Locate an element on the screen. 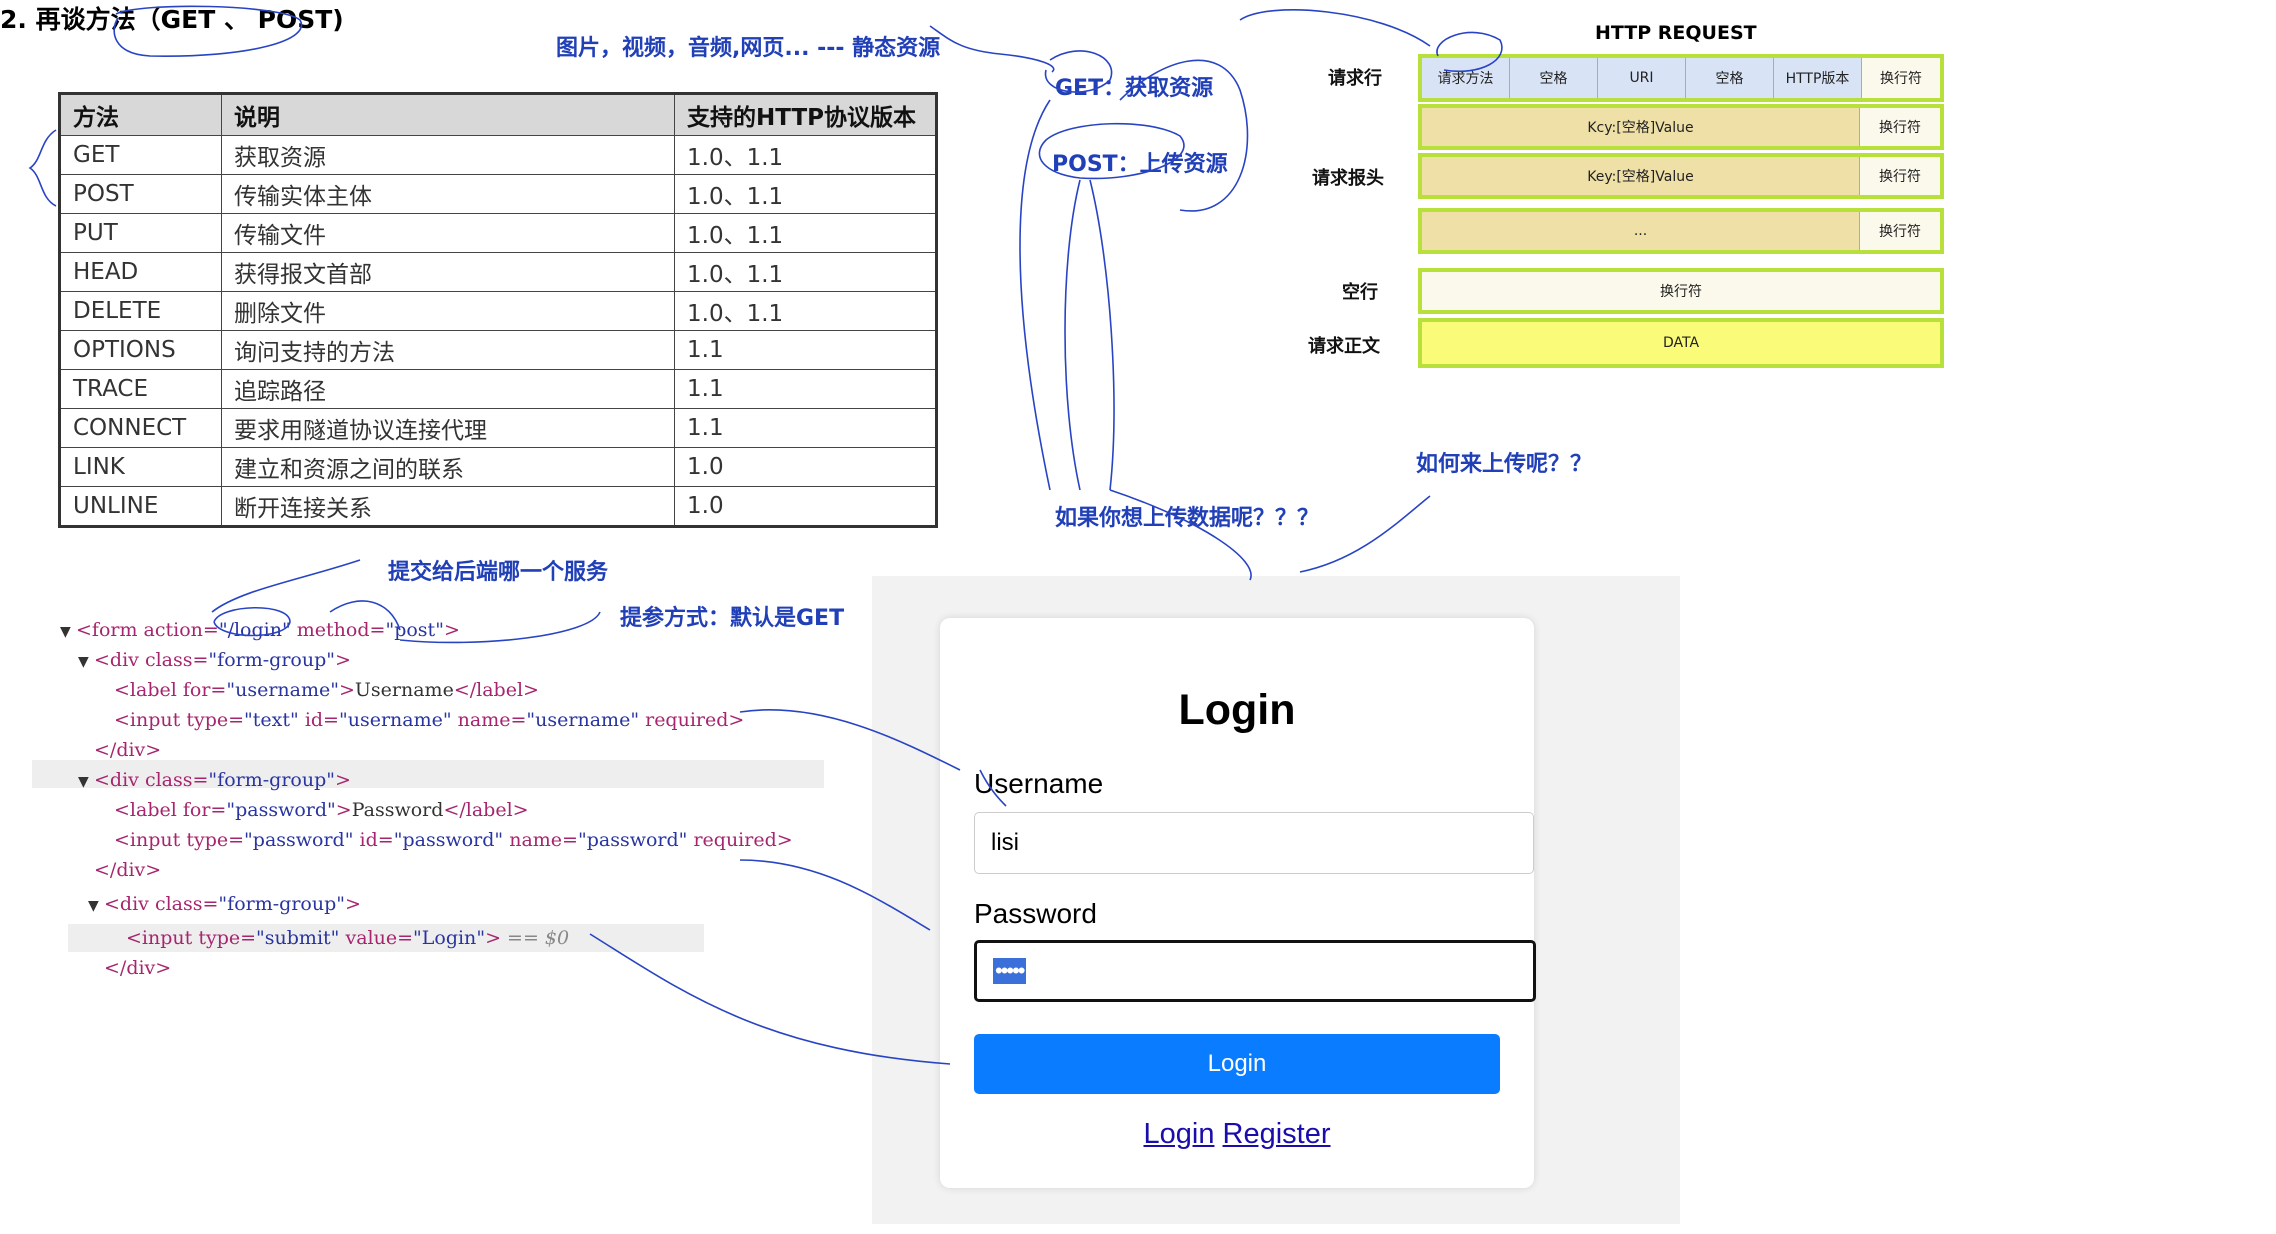  table-row: OPTIONS 询问支持的方法 1.1 is located at coordinates (498, 350).